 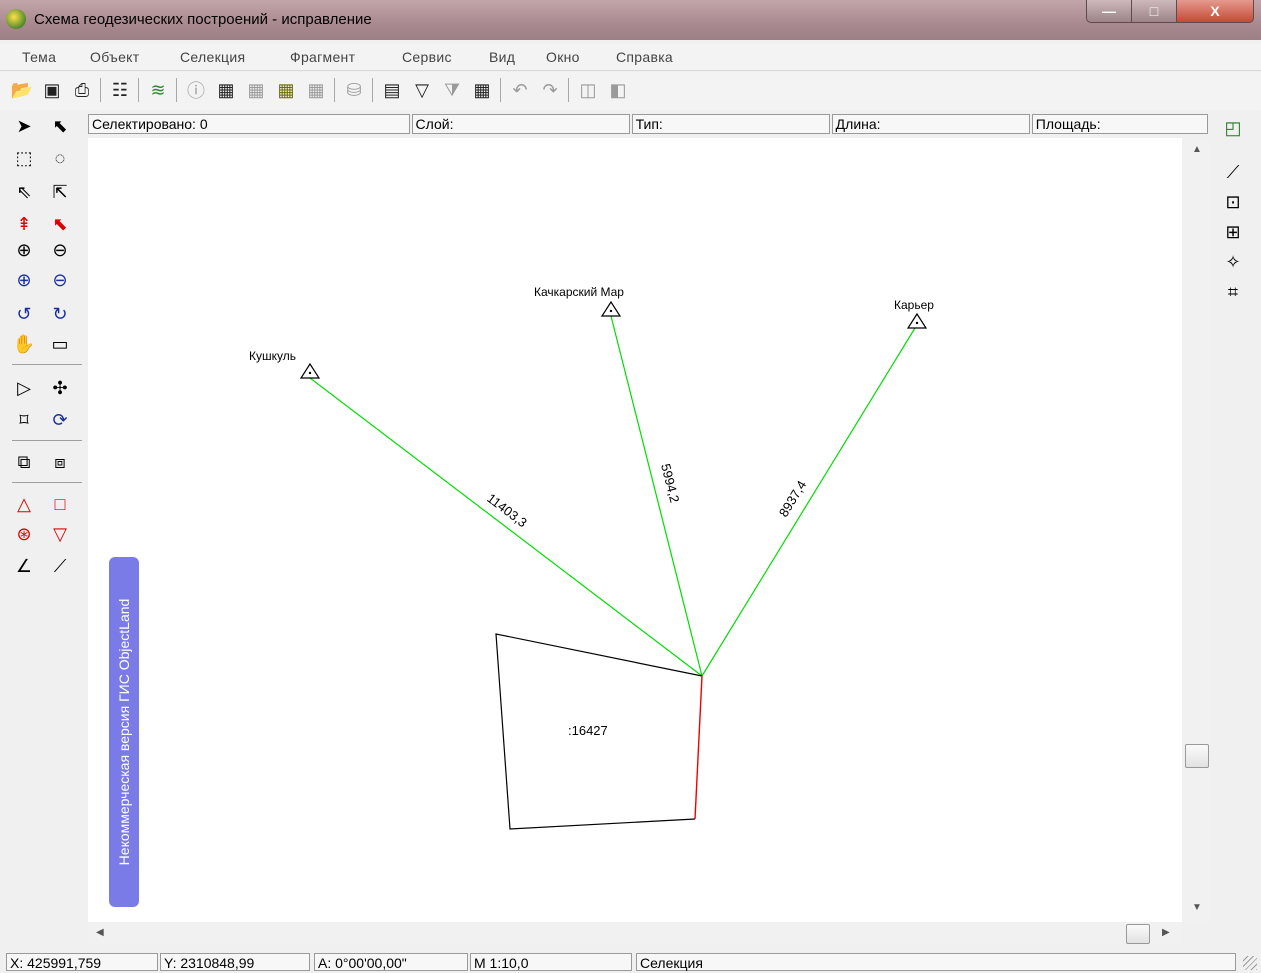 What do you see at coordinates (60, 504) in the screenshot?
I see `add-square-point-icon: □` at bounding box center [60, 504].